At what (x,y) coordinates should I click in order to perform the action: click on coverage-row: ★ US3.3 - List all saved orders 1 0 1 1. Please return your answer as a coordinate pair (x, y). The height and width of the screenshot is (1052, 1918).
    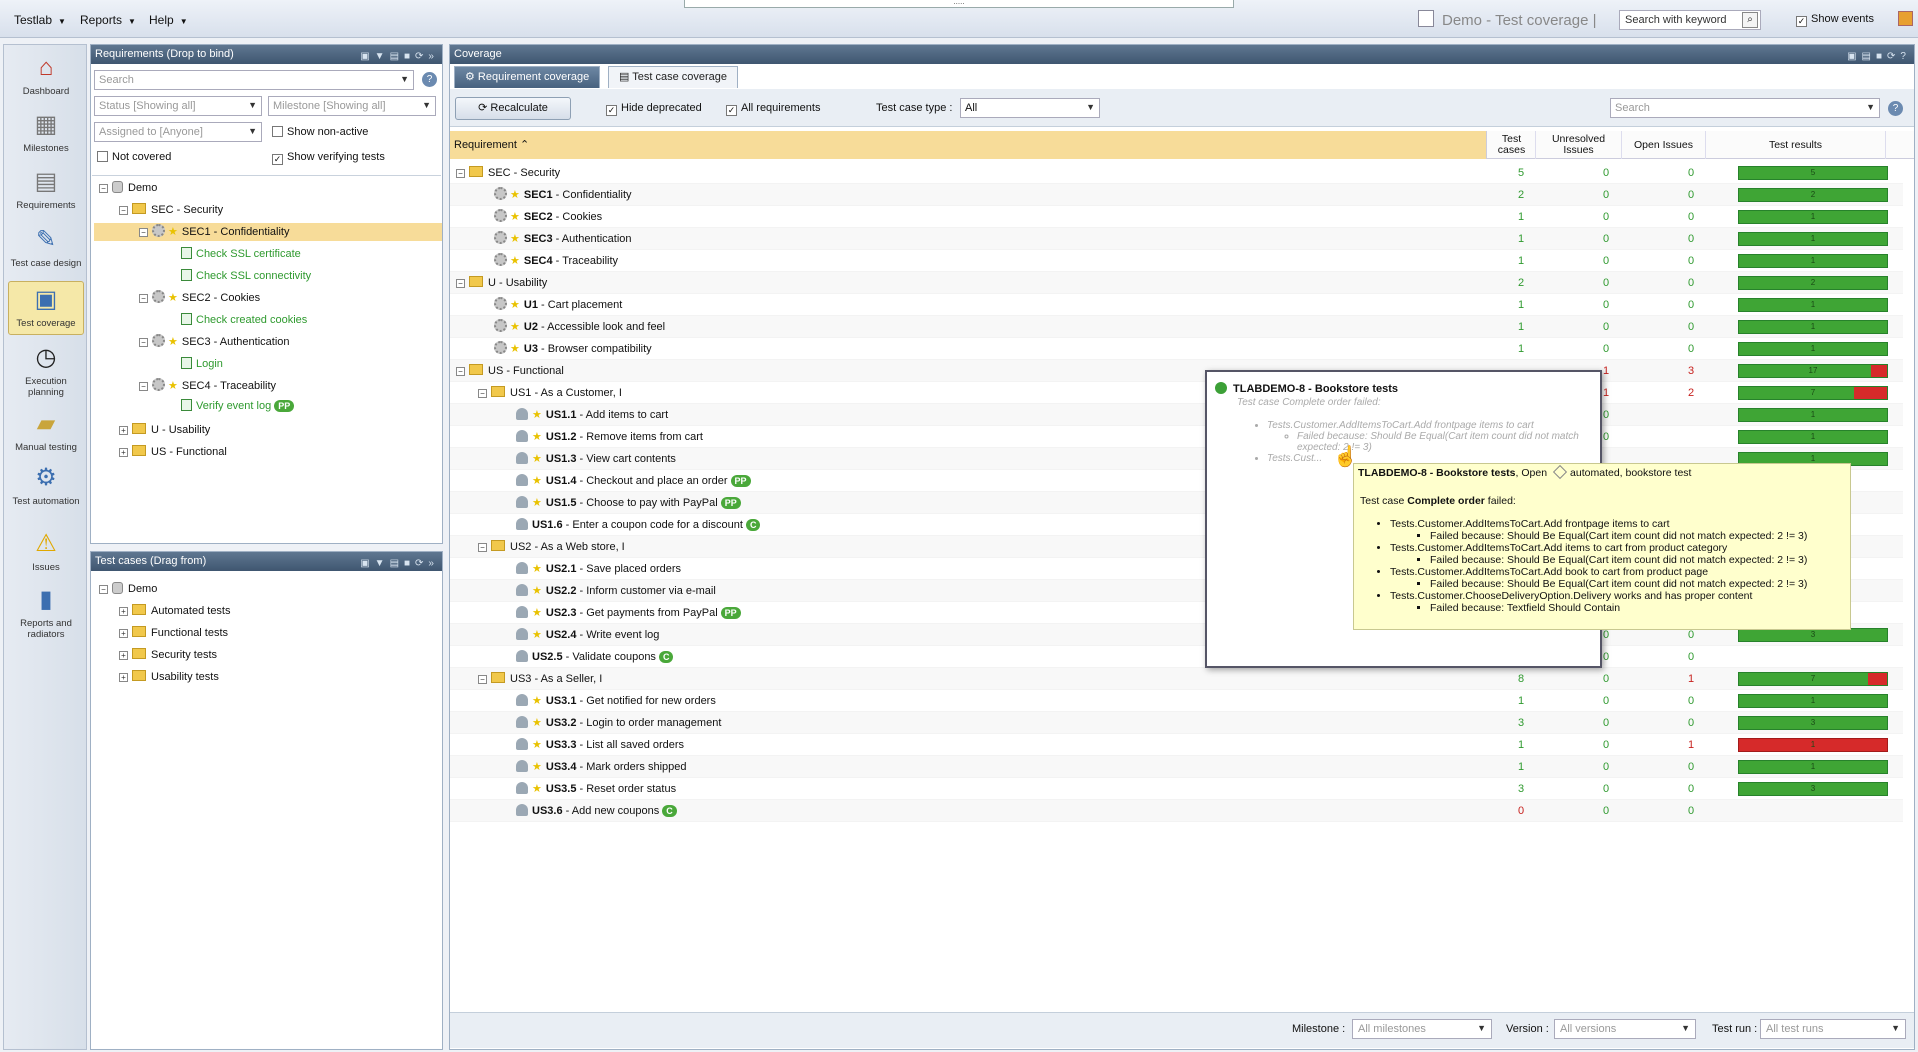
    Looking at the image, I should click on (1176, 745).